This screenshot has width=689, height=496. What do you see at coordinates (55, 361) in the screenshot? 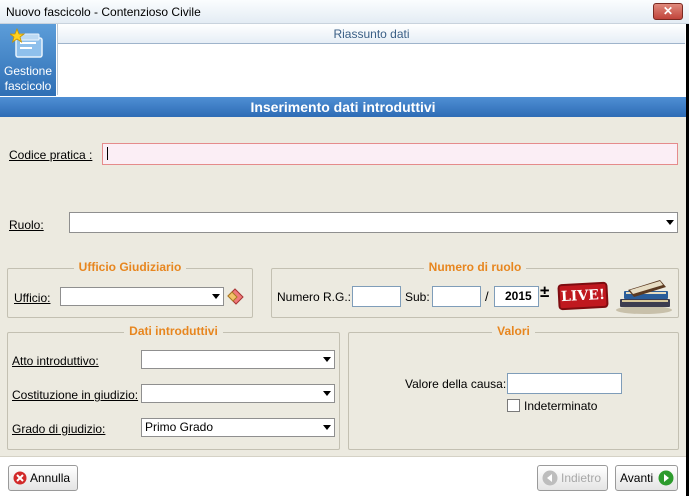
I see `atto-introduttivo-label: Atto introduttivo:` at bounding box center [55, 361].